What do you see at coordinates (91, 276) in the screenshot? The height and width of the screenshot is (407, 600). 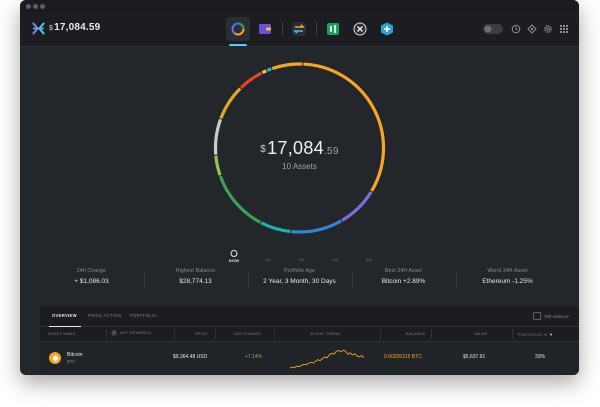 I see `stat-24h-change: 24h Change + $1,086.03` at bounding box center [91, 276].